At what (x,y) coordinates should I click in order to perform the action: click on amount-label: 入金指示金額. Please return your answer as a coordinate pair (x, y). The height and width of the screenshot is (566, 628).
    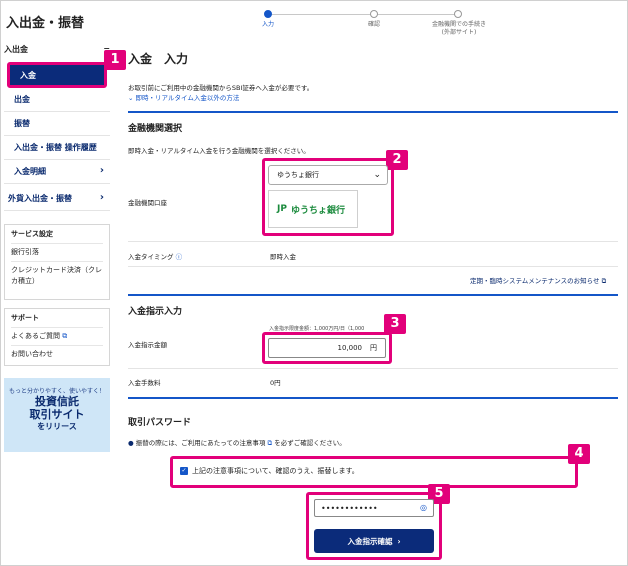
    Looking at the image, I should click on (147, 345).